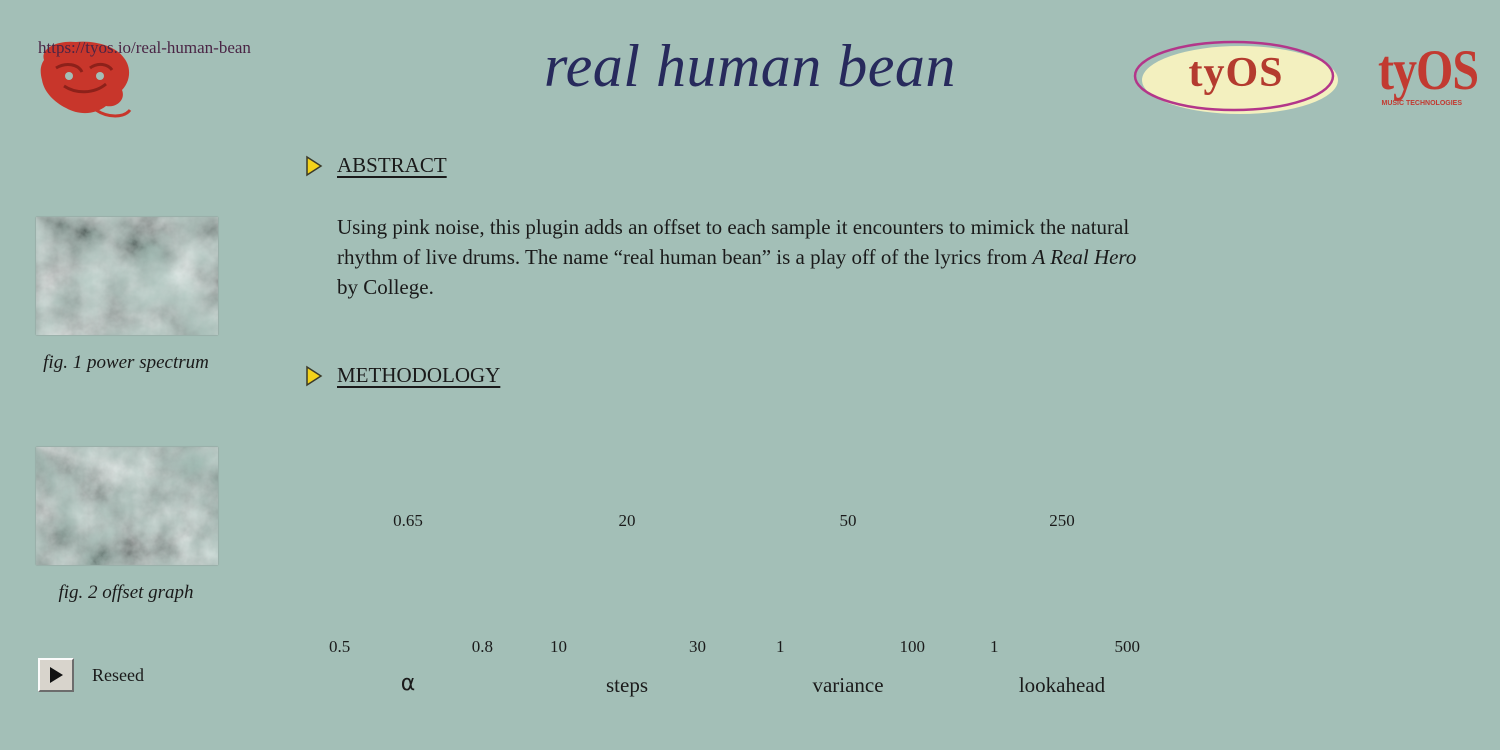 This screenshot has height=750, width=1500. I want to click on variance-max: 100, so click(912, 646).